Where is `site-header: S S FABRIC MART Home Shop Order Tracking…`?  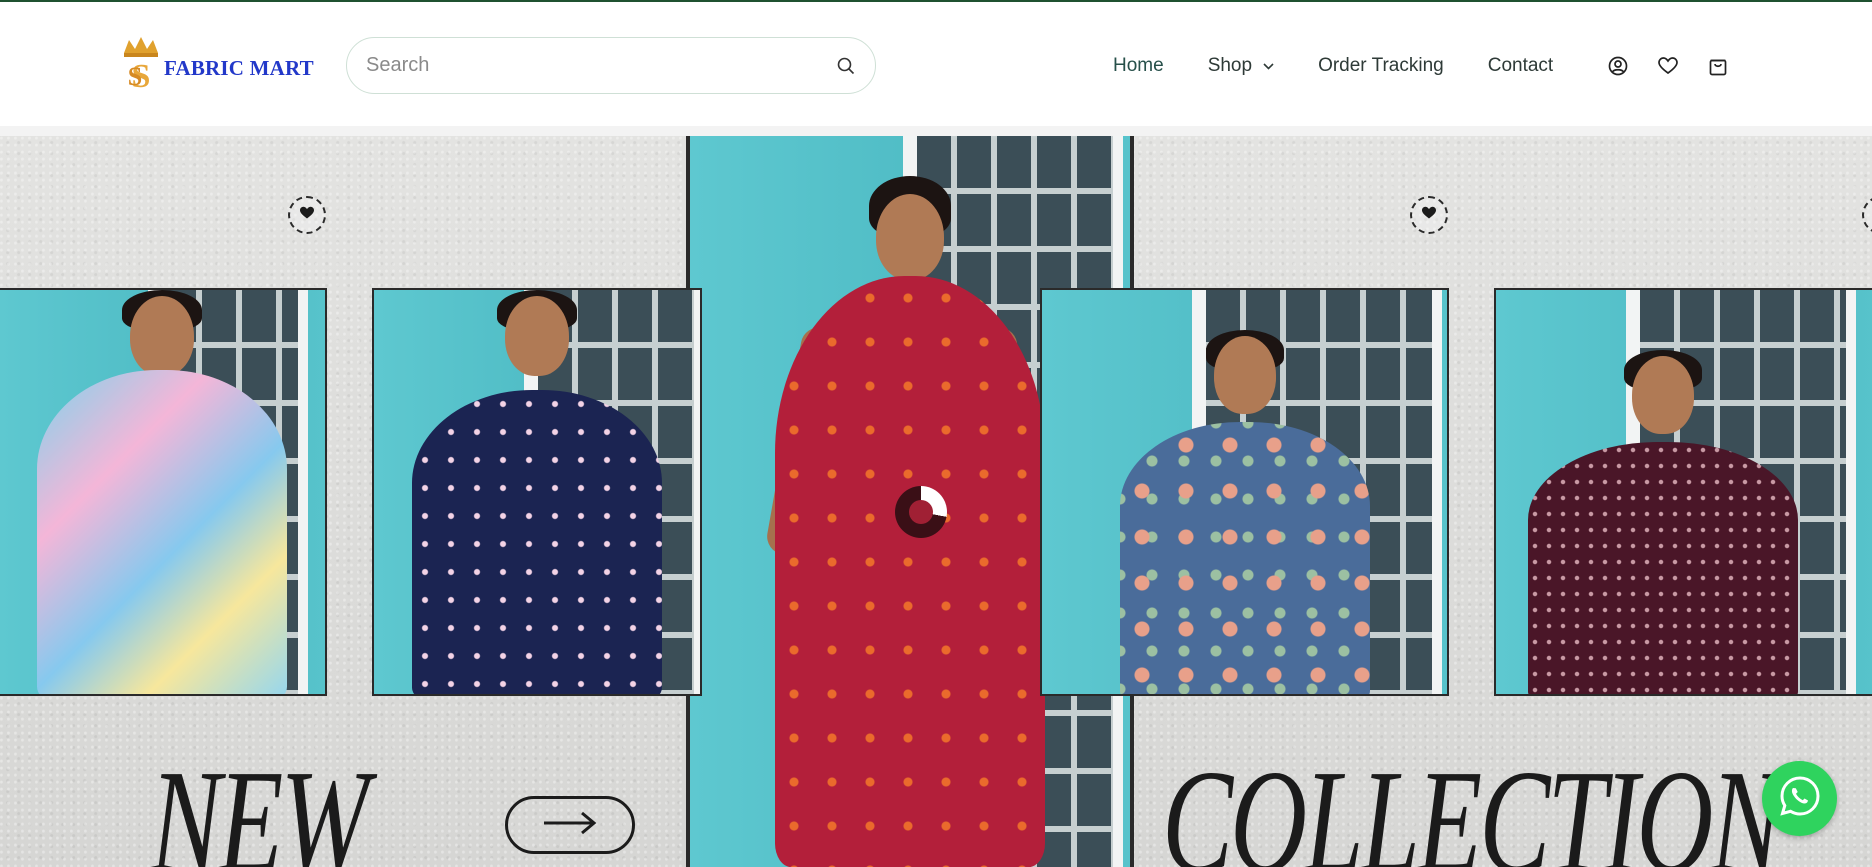
site-header: S S FABRIC MART Home Shop Order Tracking… is located at coordinates (936, 64).